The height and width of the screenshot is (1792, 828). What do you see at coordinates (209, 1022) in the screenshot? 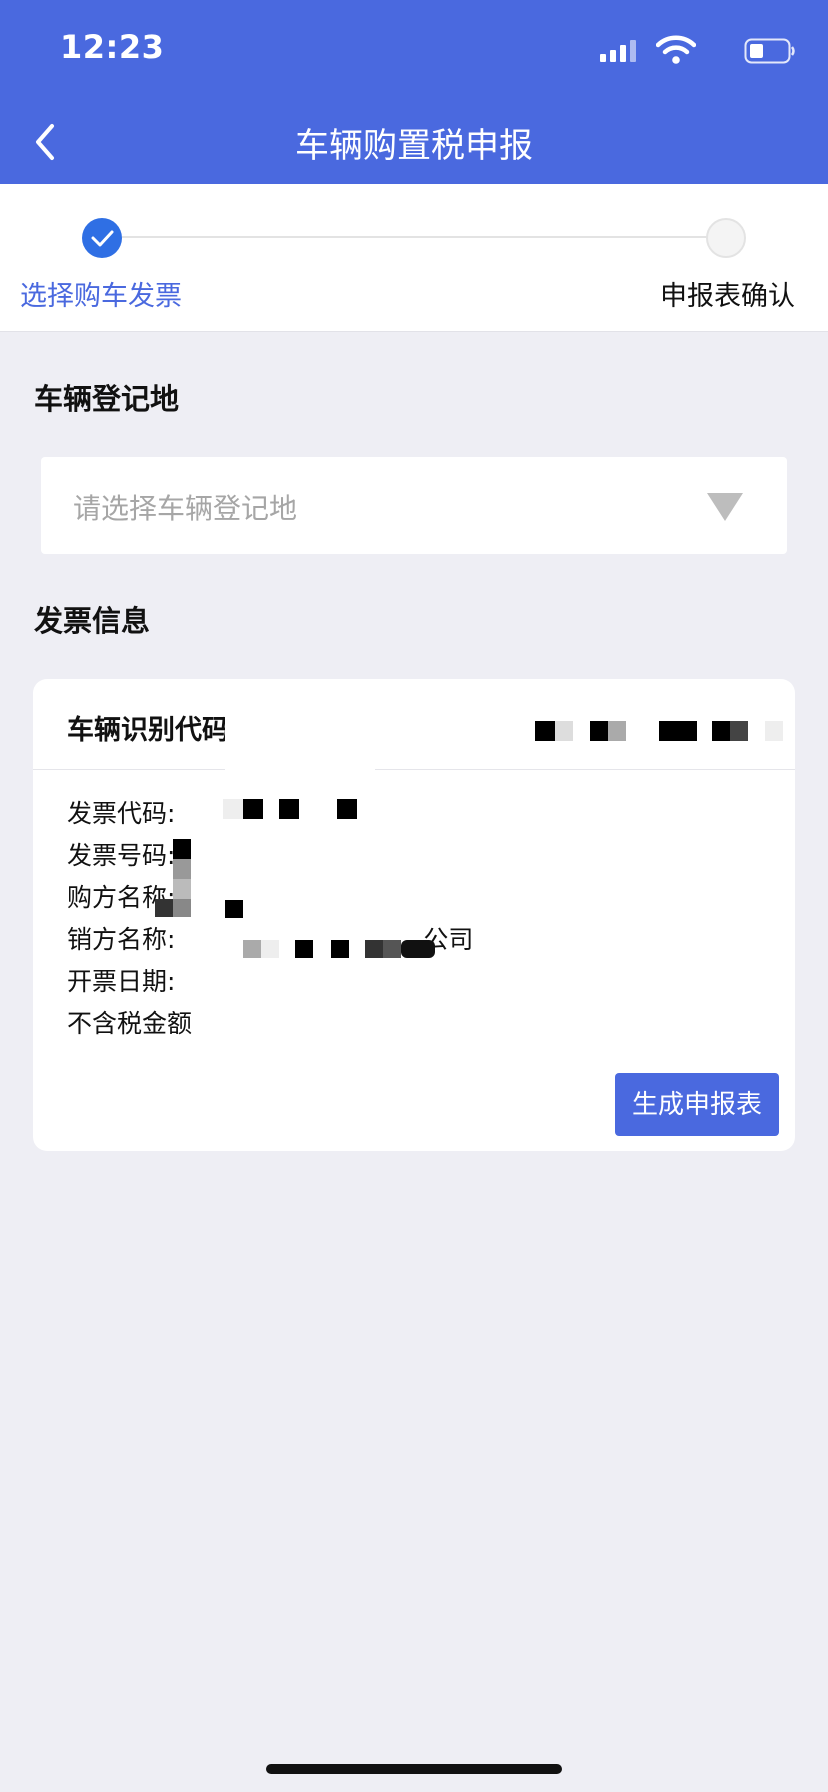
I see `amount-row: 不含税金额: 118318.58` at bounding box center [209, 1022].